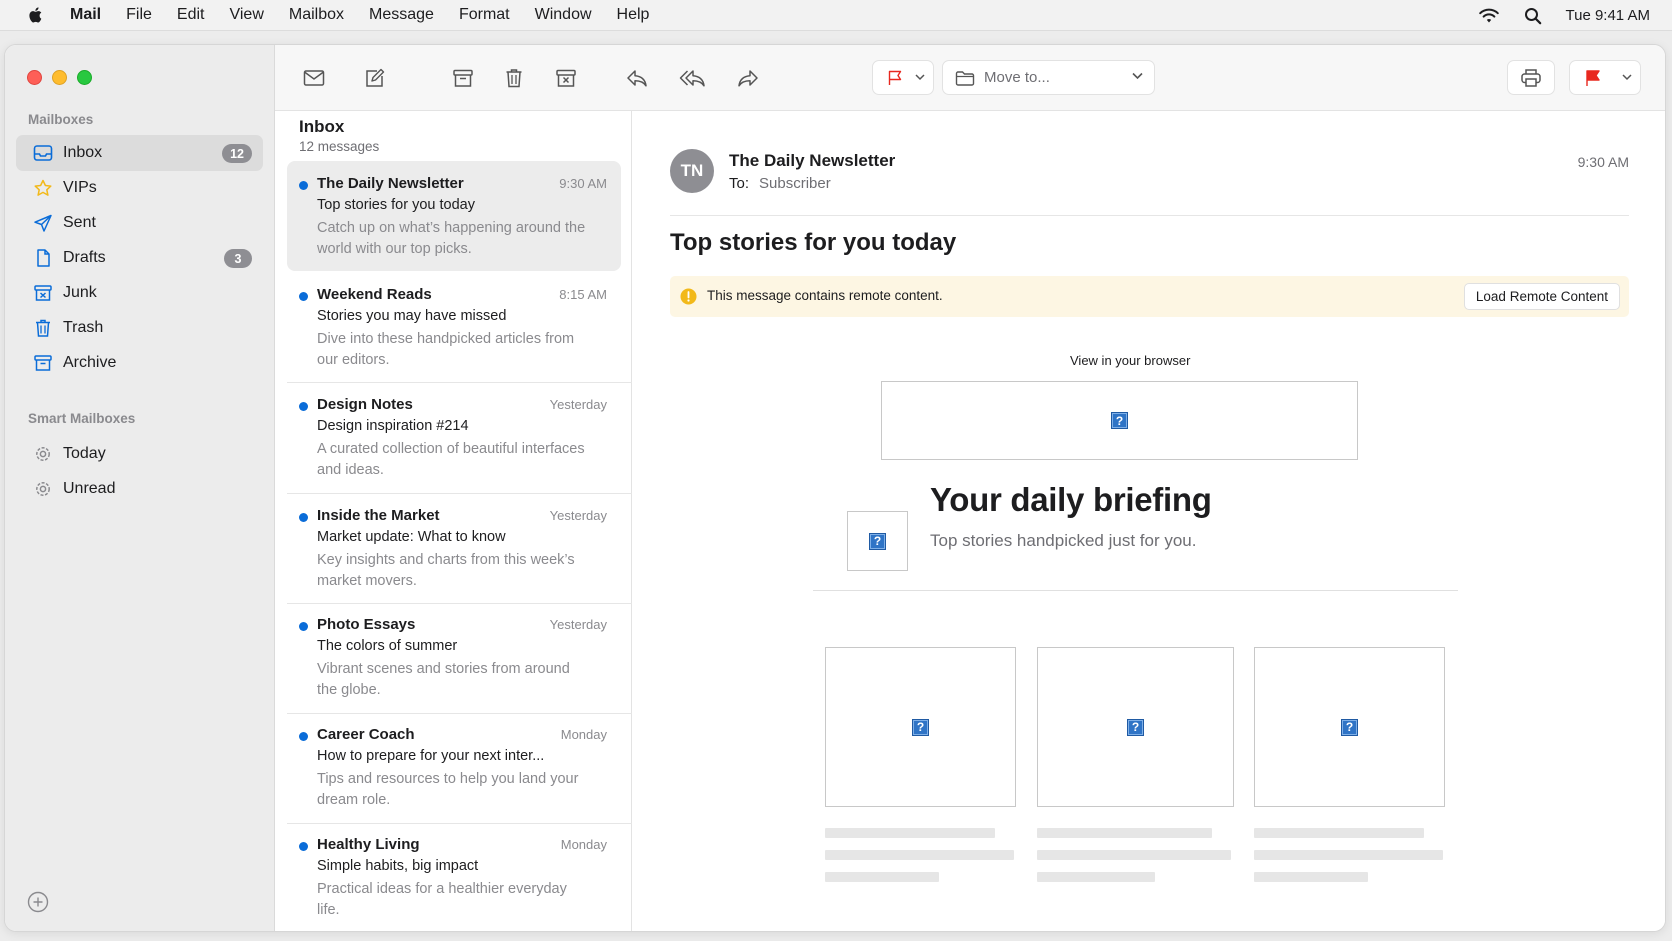  I want to click on reply-button, so click(637, 78).